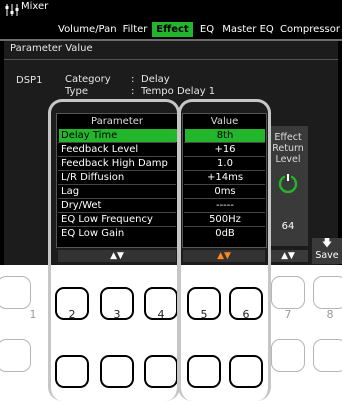  What do you see at coordinates (135, 29) in the screenshot?
I see `tab-filter: Filter` at bounding box center [135, 29].